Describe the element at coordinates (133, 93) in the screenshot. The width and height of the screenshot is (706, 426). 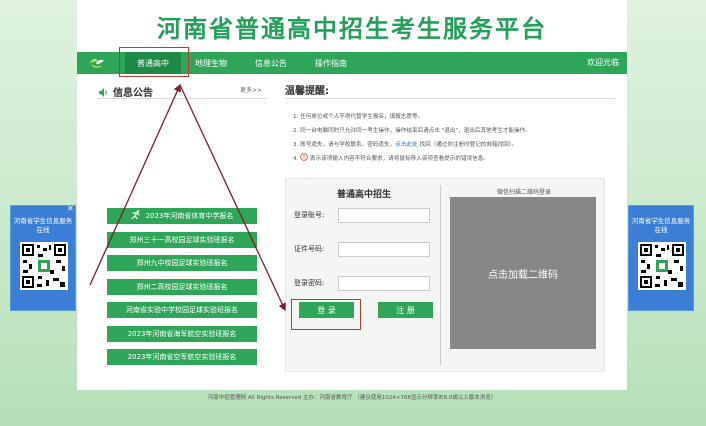
I see `notice-title: 信息公告` at that location.